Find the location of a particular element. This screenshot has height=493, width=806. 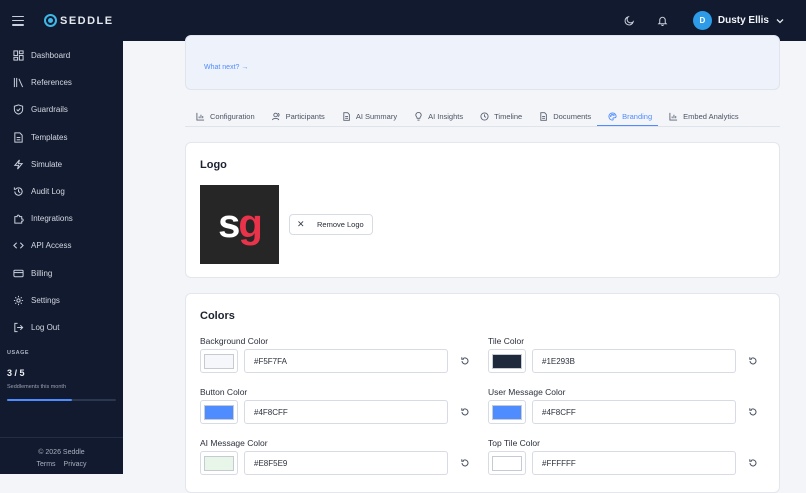

color-label: Top Tile Color is located at coordinates (514, 443).